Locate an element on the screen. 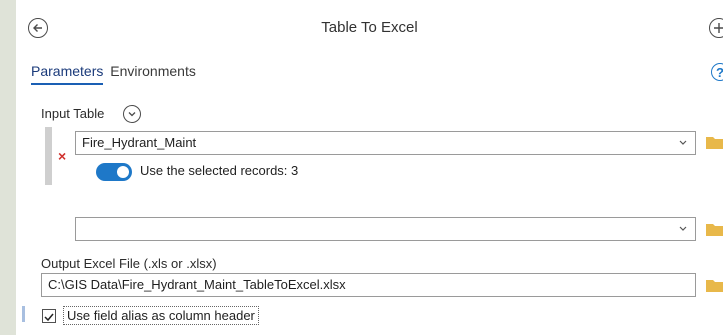  toggle-knob is located at coordinates (123, 172).